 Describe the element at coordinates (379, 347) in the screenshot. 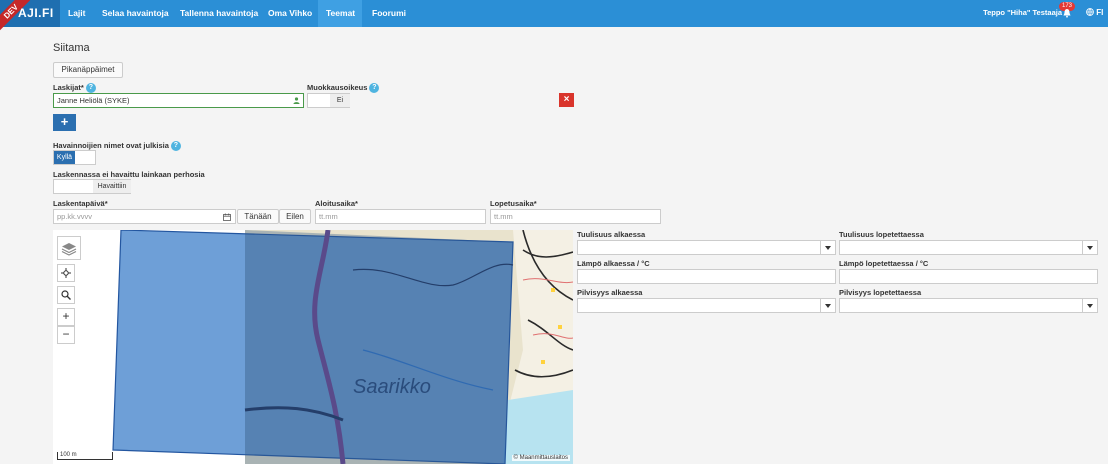

I see `survey-area-tile-overlay` at that location.